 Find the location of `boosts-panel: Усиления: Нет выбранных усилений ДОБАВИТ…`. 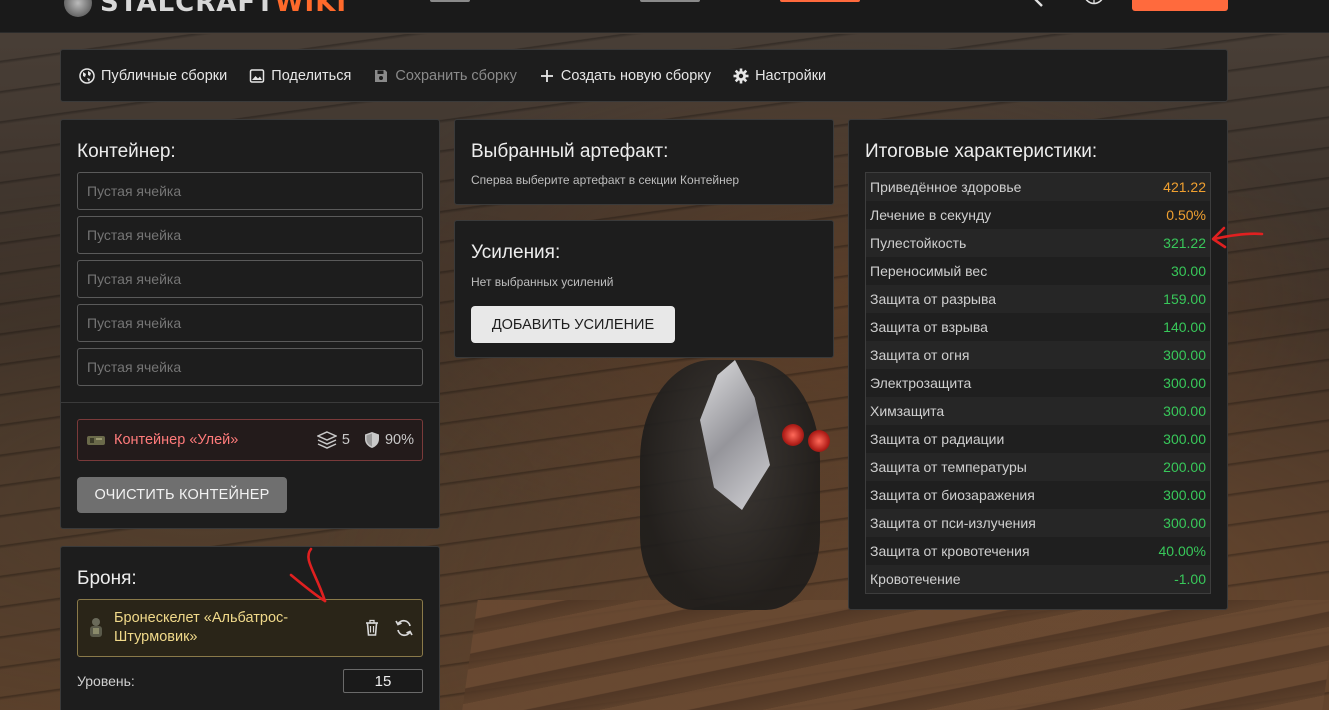

boosts-panel: Усиления: Нет выбранных усилений ДОБАВИТ… is located at coordinates (644, 289).